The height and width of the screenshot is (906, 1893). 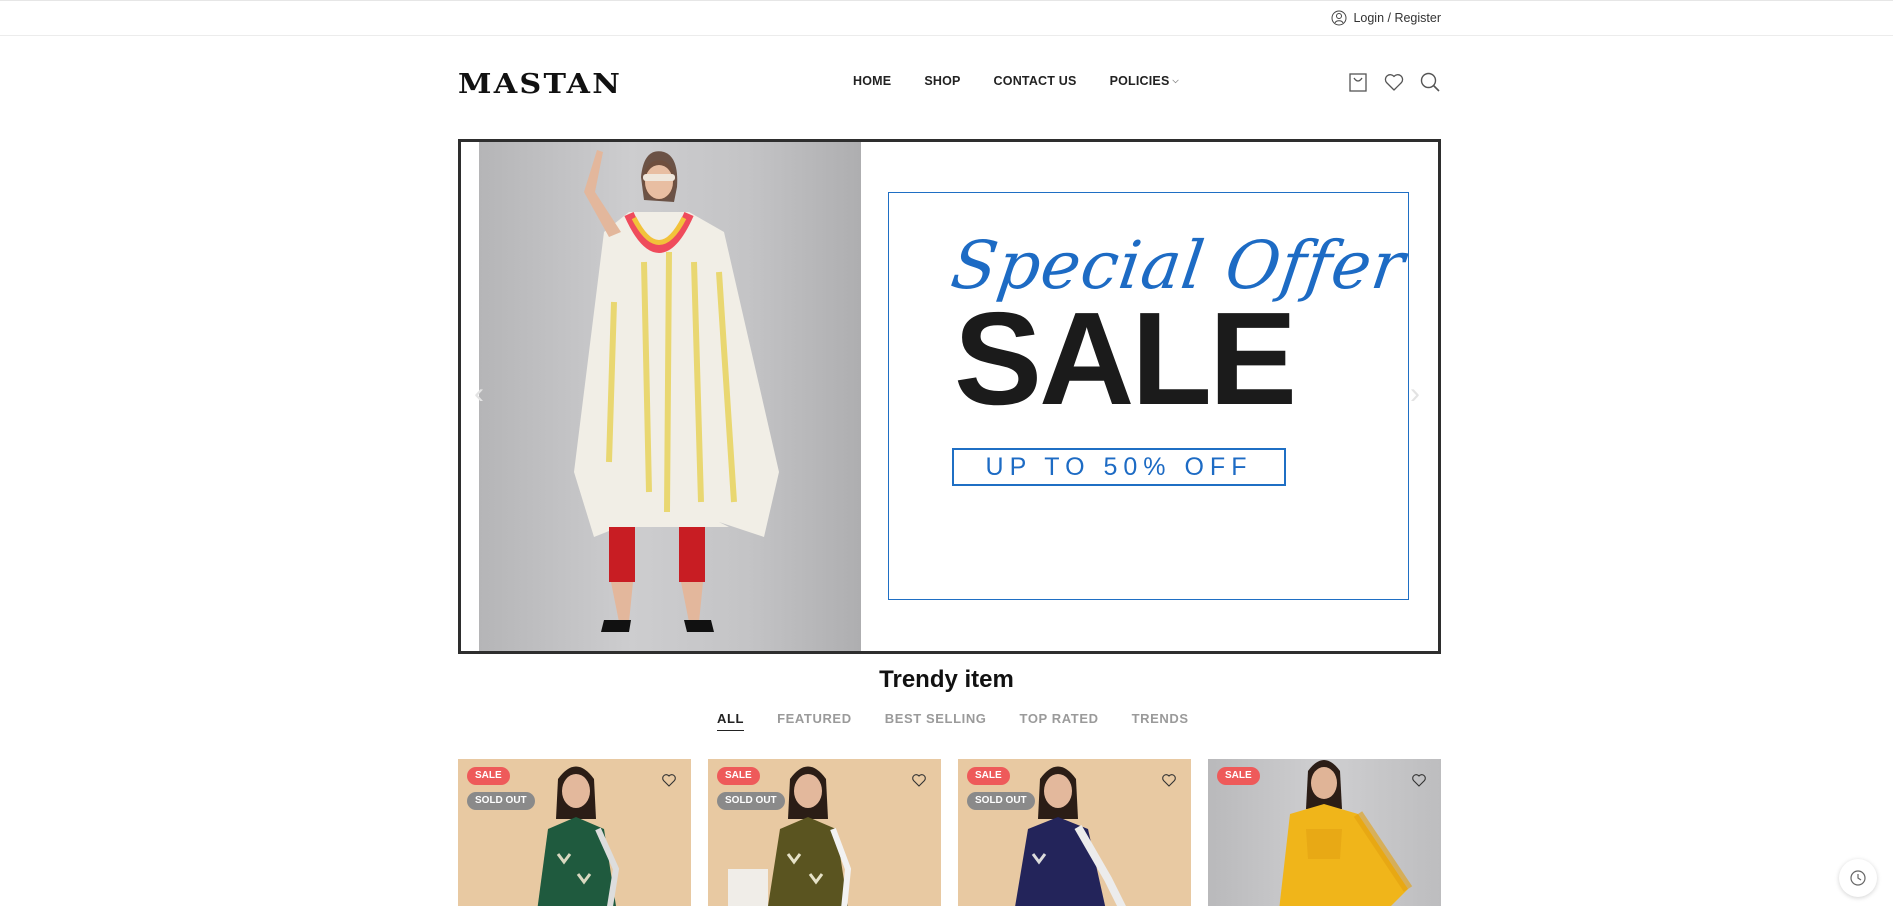 What do you see at coordinates (1139, 81) in the screenshot?
I see `nav-policies-label: POLICIES` at bounding box center [1139, 81].